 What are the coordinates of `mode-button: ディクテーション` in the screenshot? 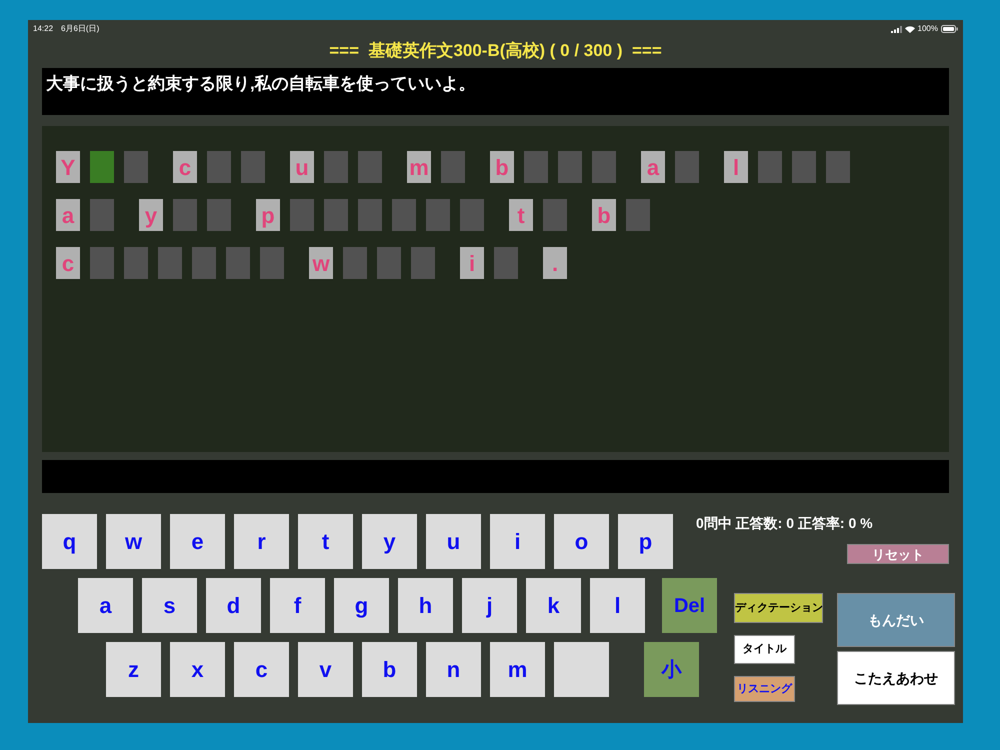 It's located at (778, 608).